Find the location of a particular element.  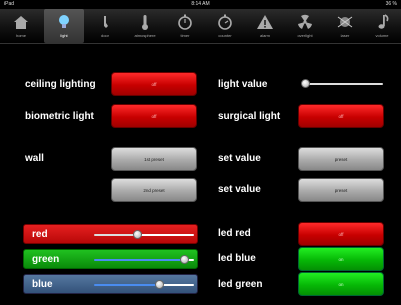

tab-door: door is located at coordinates (105, 26).